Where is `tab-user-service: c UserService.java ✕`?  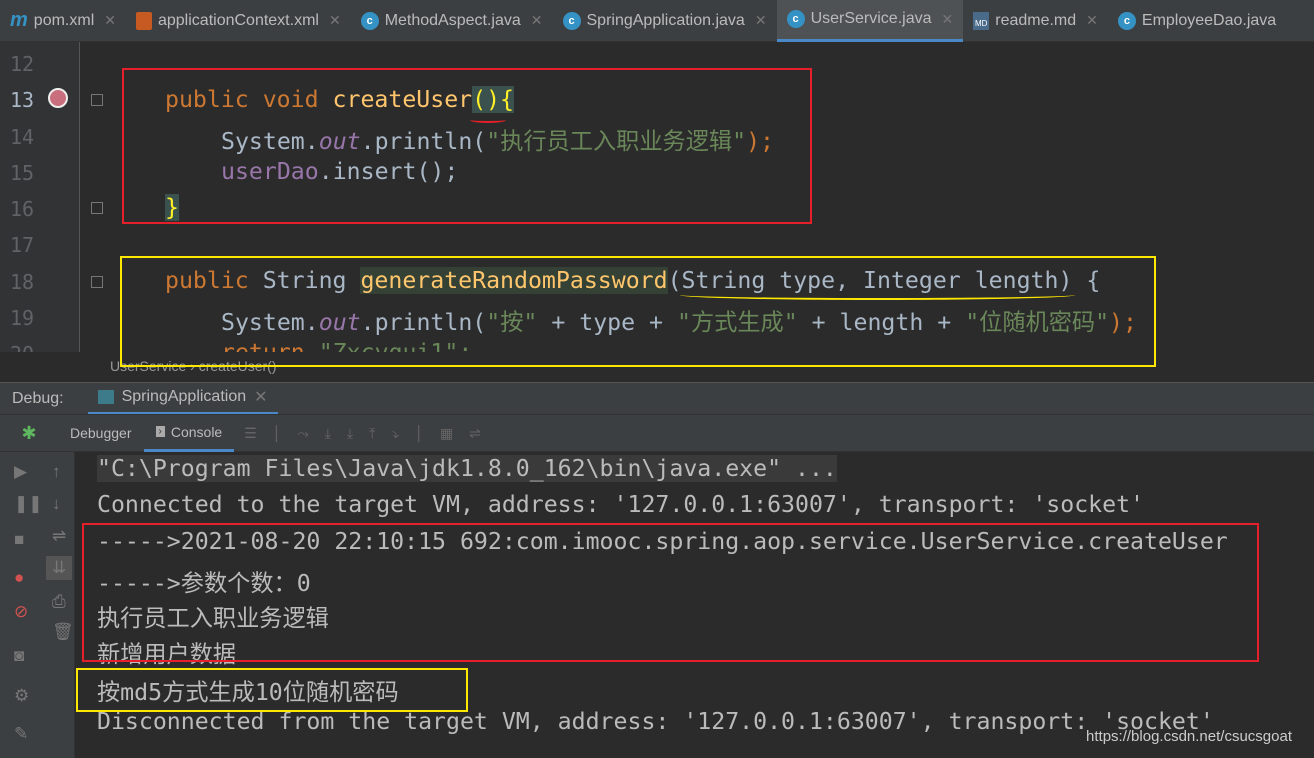
tab-user-service: c UserService.java ✕ is located at coordinates (870, 21).